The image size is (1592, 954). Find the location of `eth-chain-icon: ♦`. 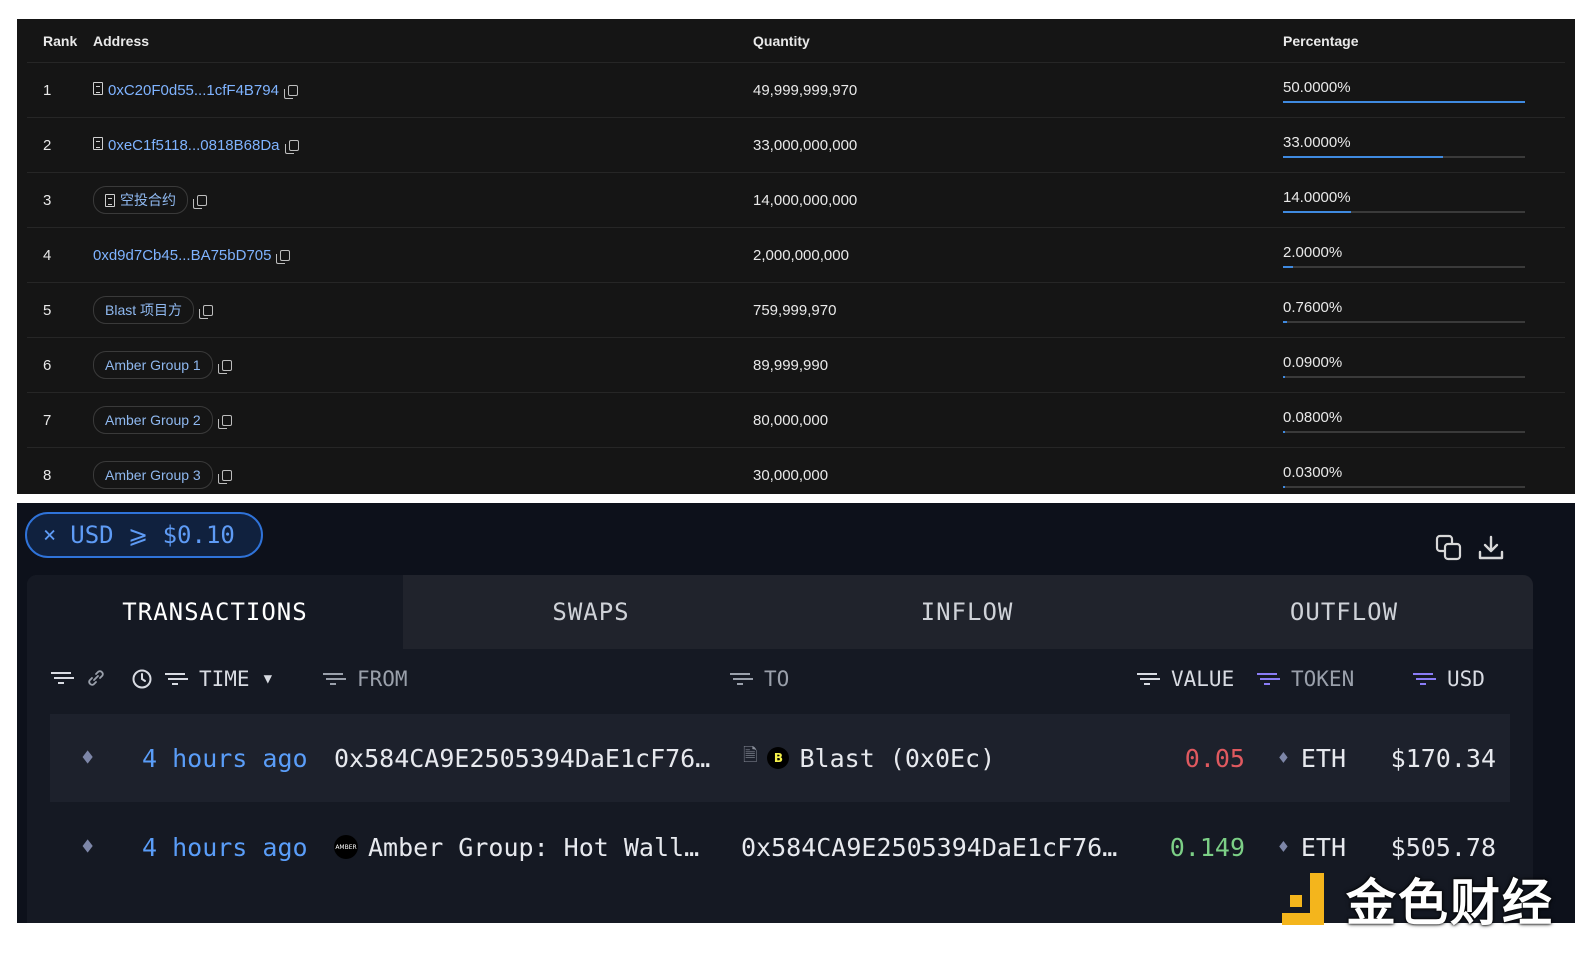

eth-chain-icon: ♦ is located at coordinates (88, 758).